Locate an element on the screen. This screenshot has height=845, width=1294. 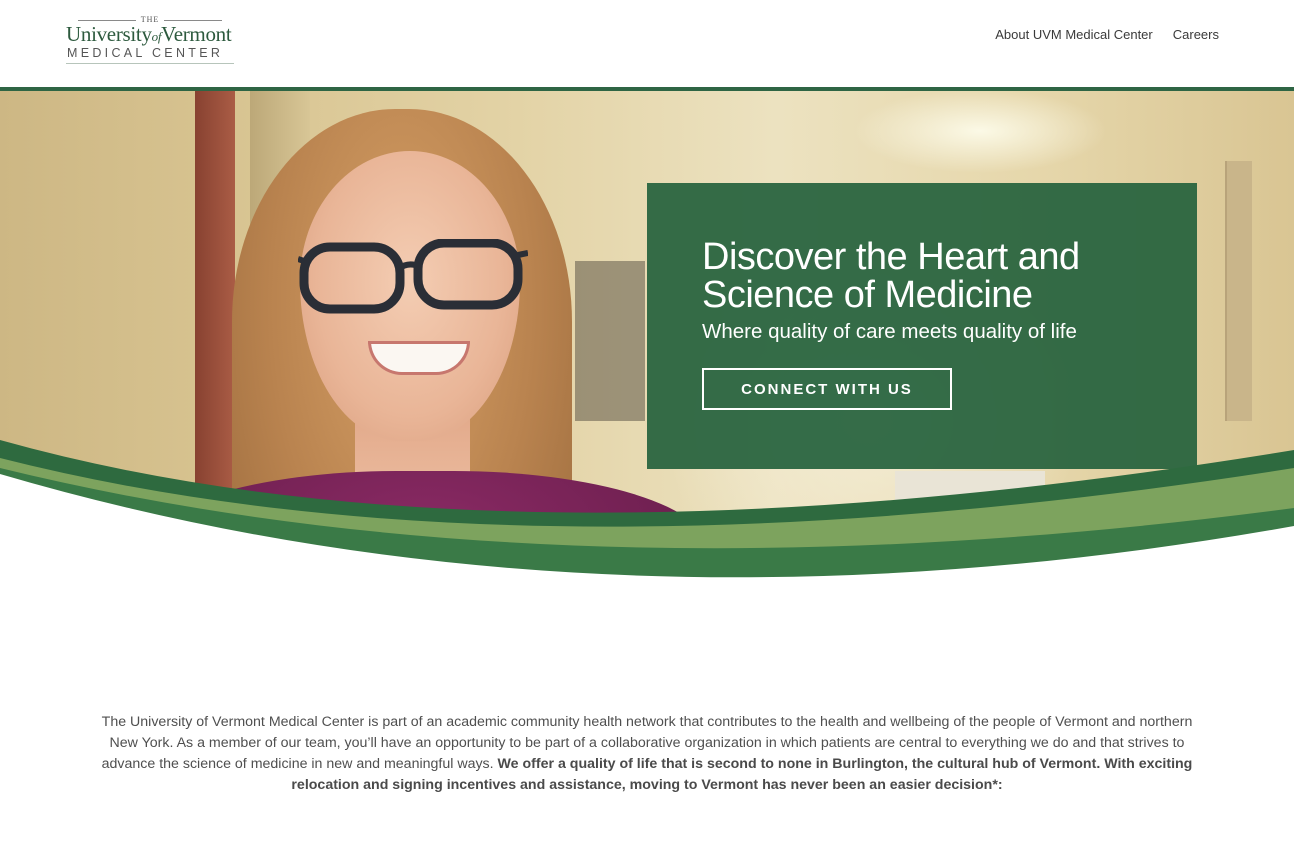
nav-link-about: About UVM Medical Center is located at coordinates (1074, 35).